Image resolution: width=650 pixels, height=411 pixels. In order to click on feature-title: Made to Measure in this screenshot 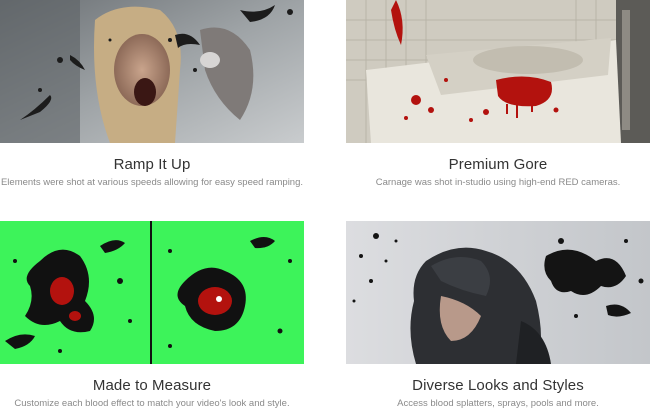, I will do `click(152, 385)`.